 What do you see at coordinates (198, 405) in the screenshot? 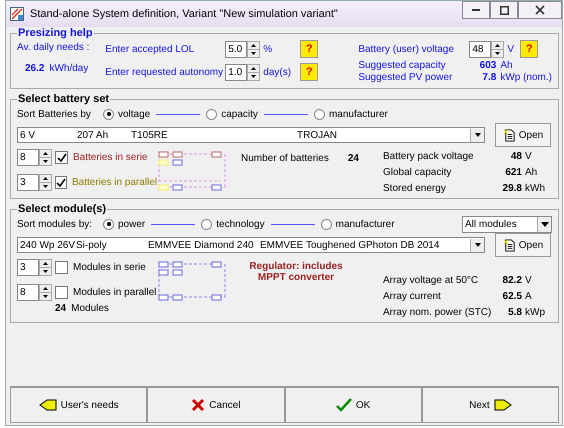
I see `cross-icon` at bounding box center [198, 405].